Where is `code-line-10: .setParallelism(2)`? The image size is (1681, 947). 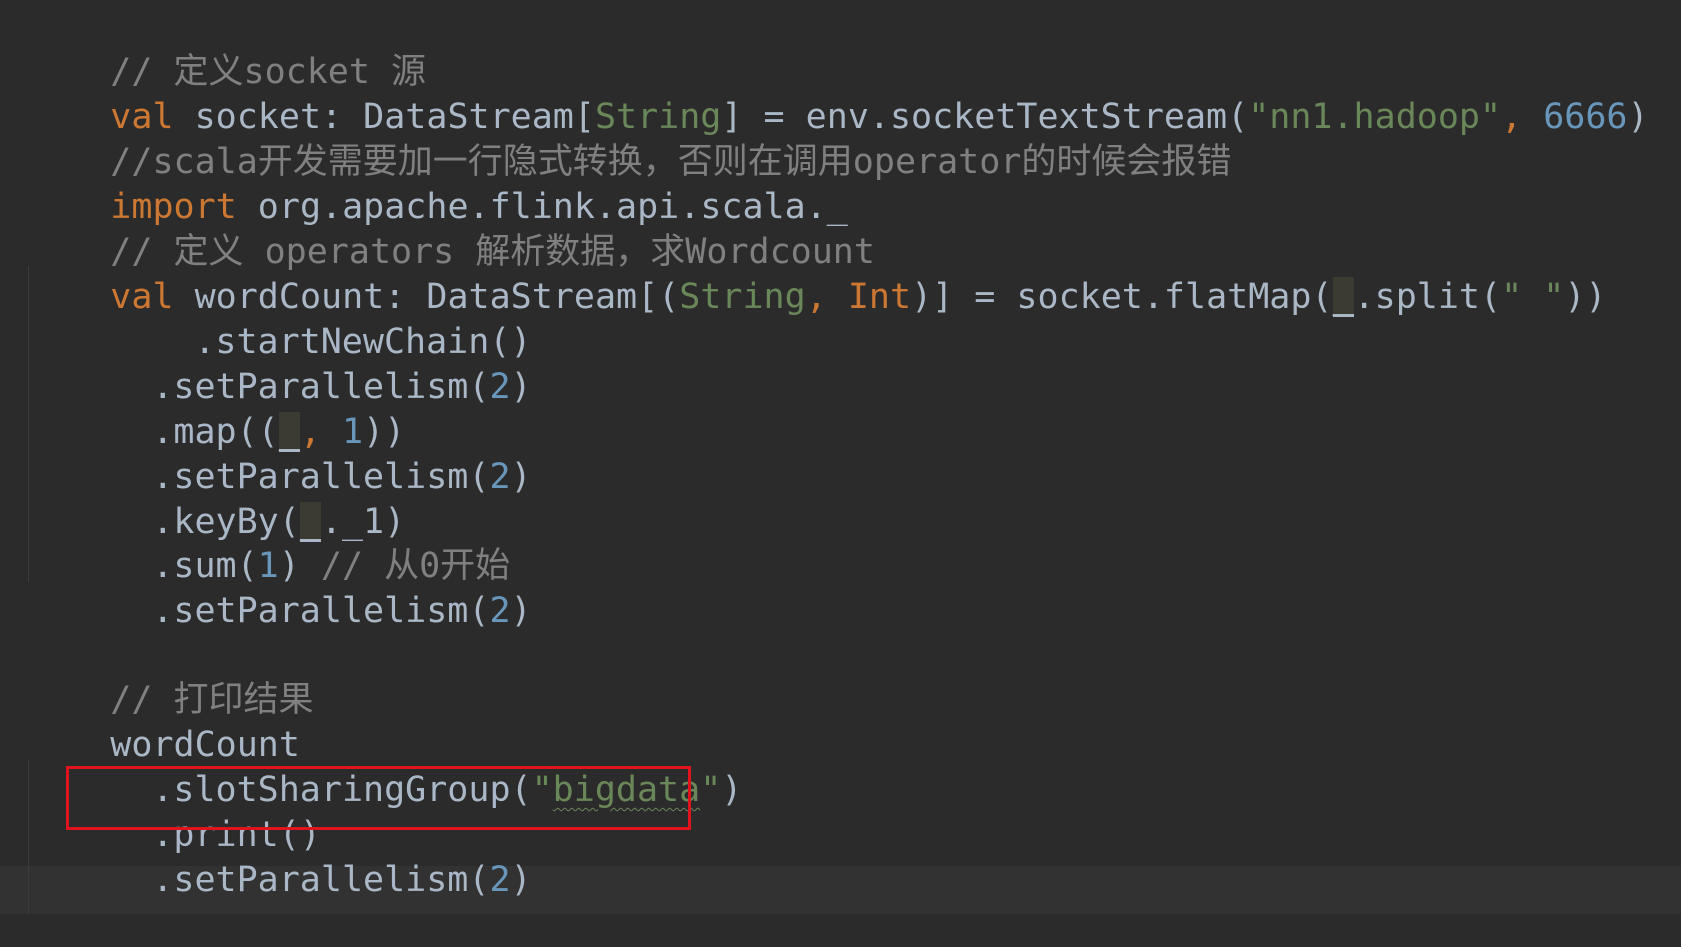
code-line-10: .setParallelism(2) is located at coordinates (299, 451).